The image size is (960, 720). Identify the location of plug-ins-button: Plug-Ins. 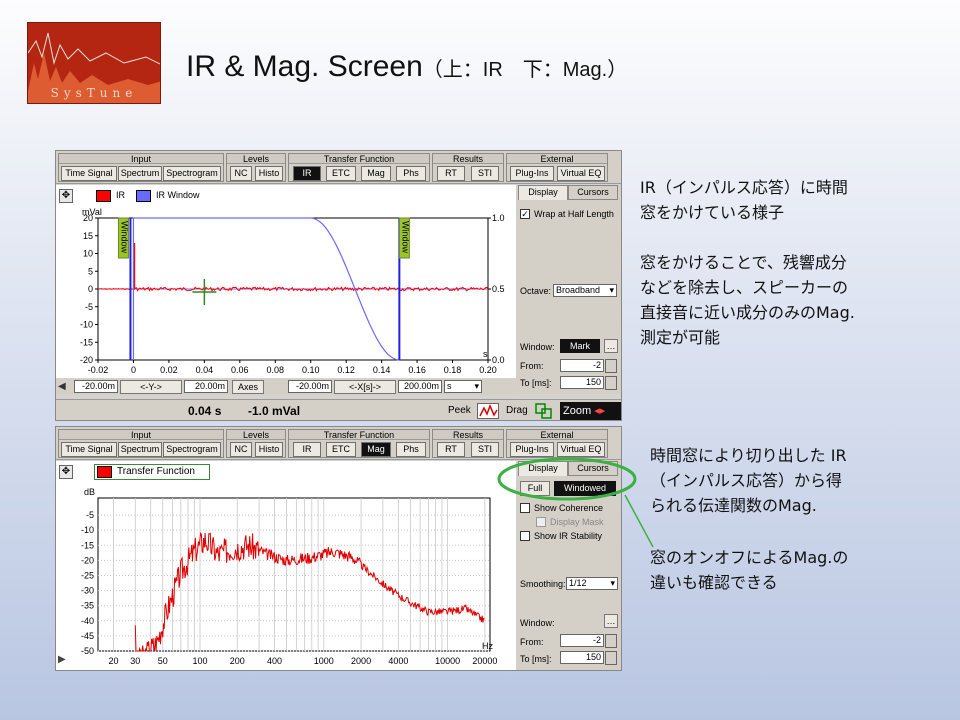
(532, 173).